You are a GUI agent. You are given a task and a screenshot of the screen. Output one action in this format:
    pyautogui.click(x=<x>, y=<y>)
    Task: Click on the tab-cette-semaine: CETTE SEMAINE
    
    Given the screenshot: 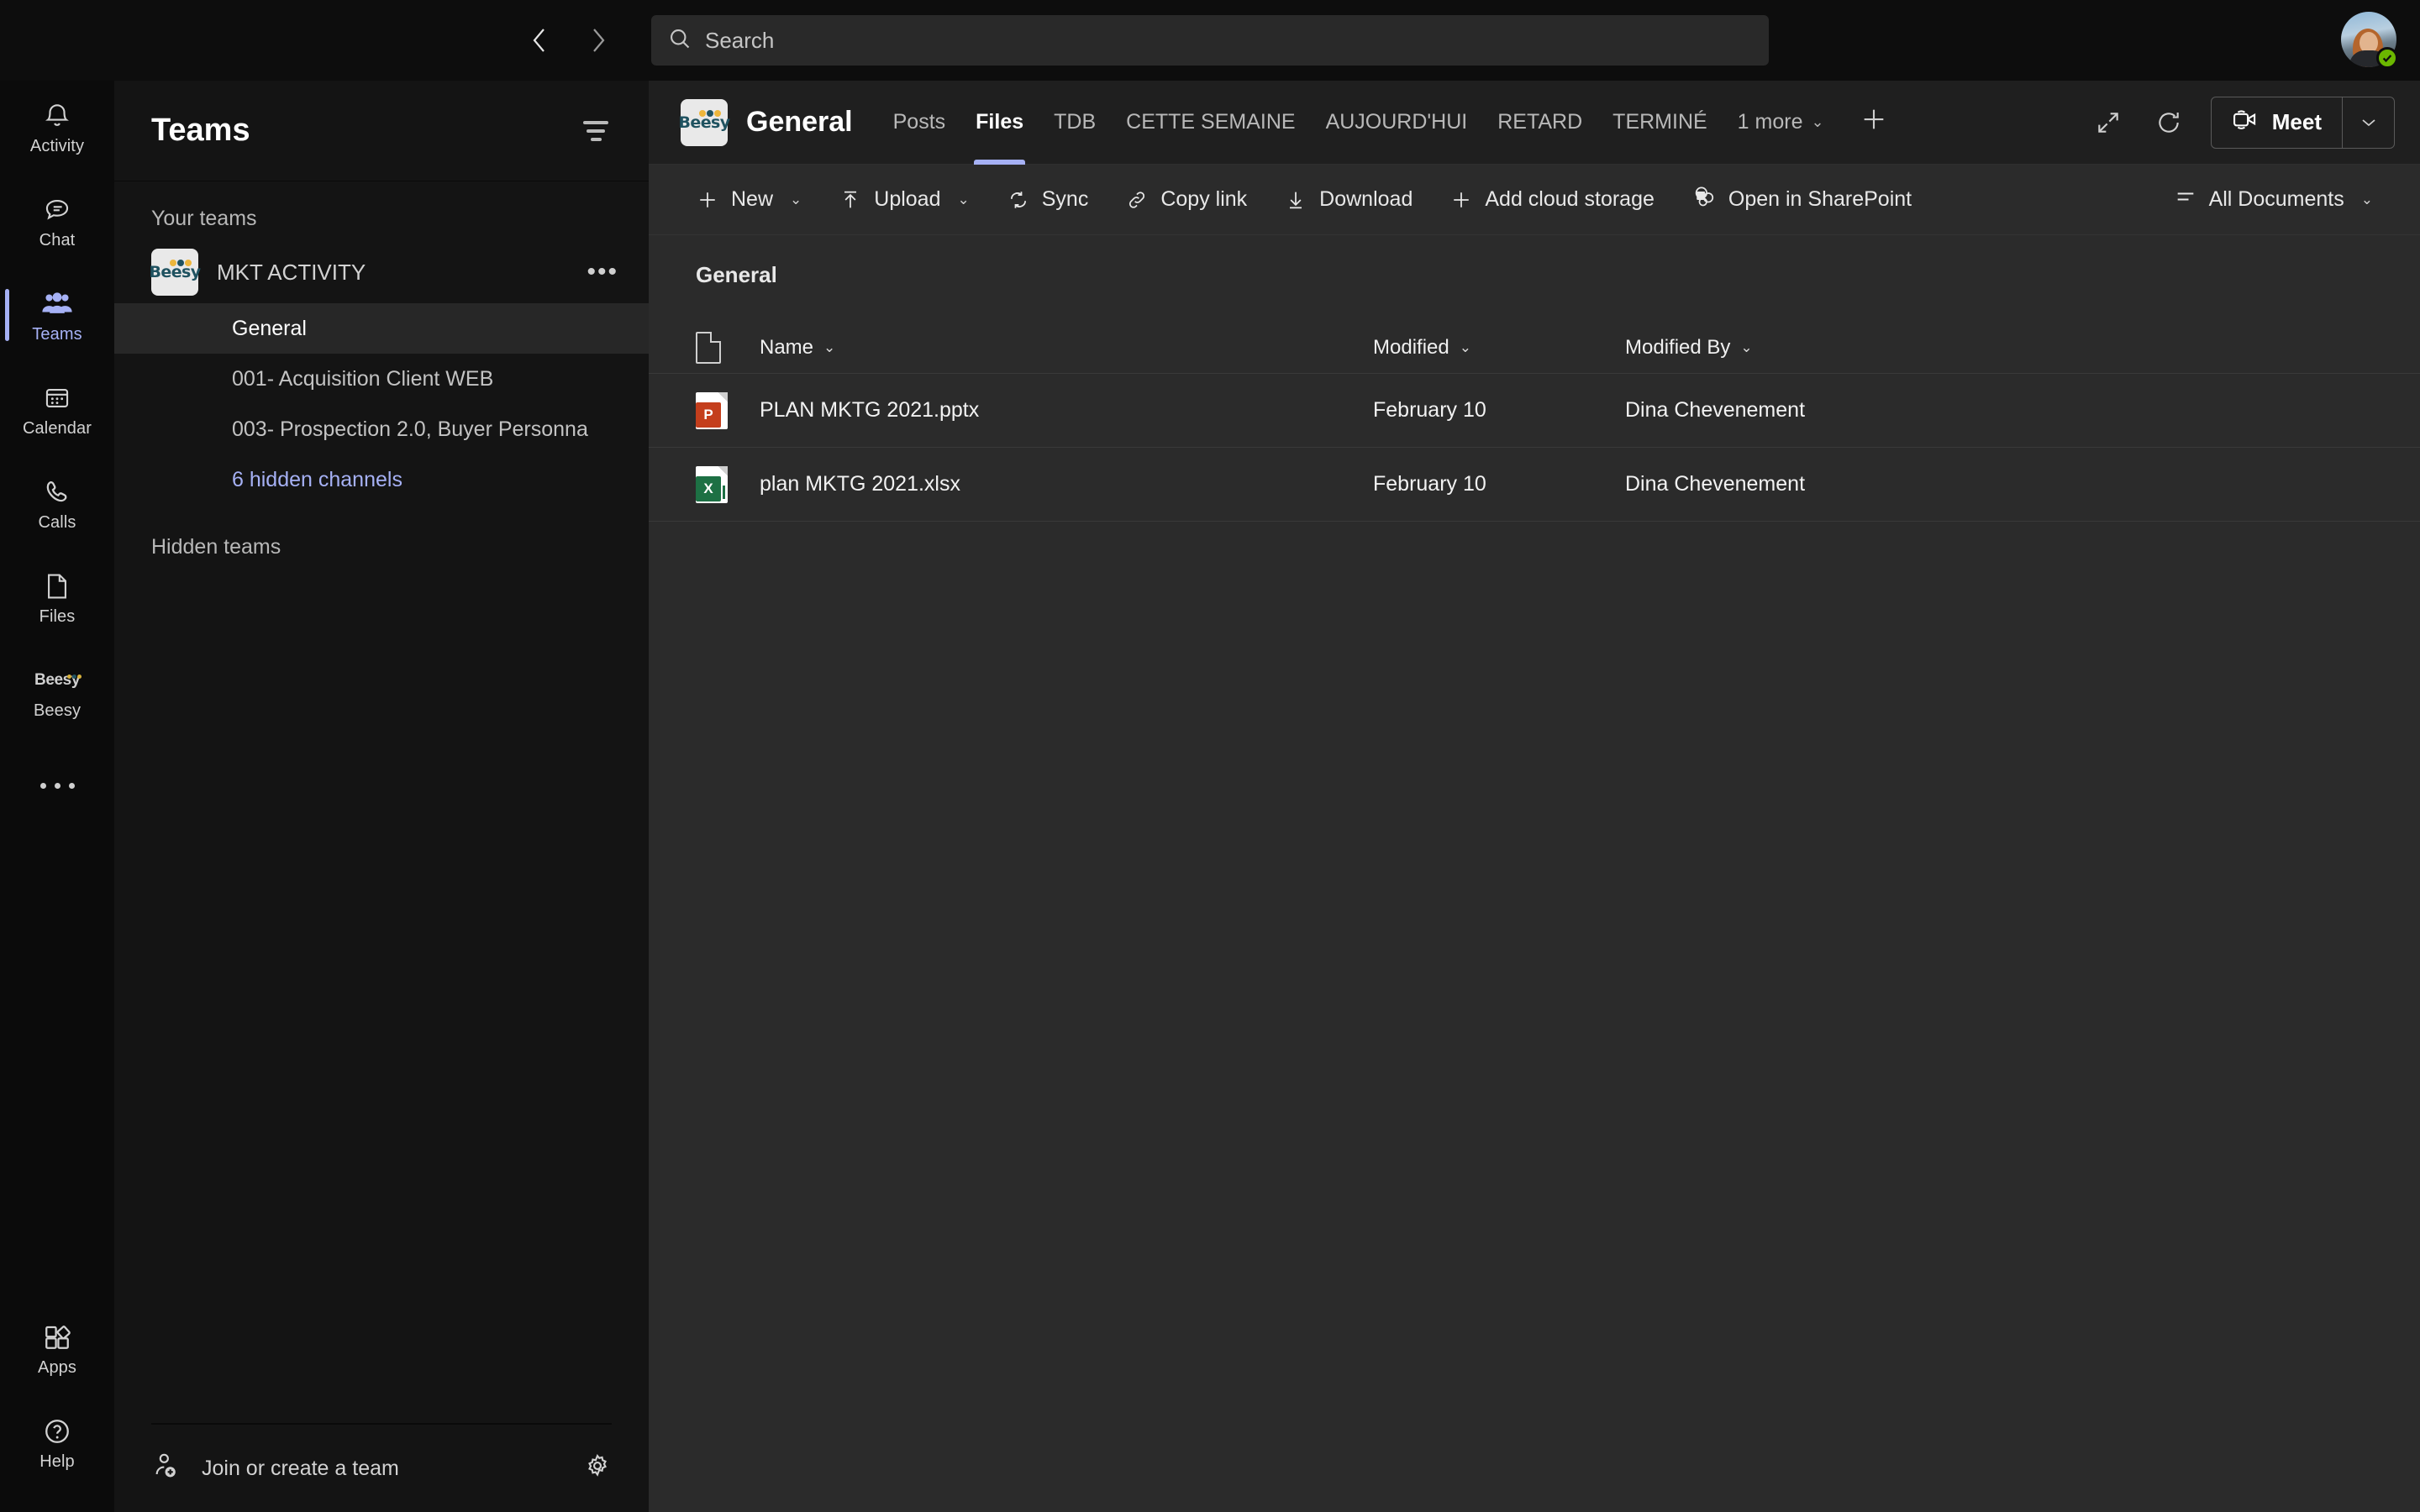 What is the action you would take?
    pyautogui.click(x=1210, y=123)
    